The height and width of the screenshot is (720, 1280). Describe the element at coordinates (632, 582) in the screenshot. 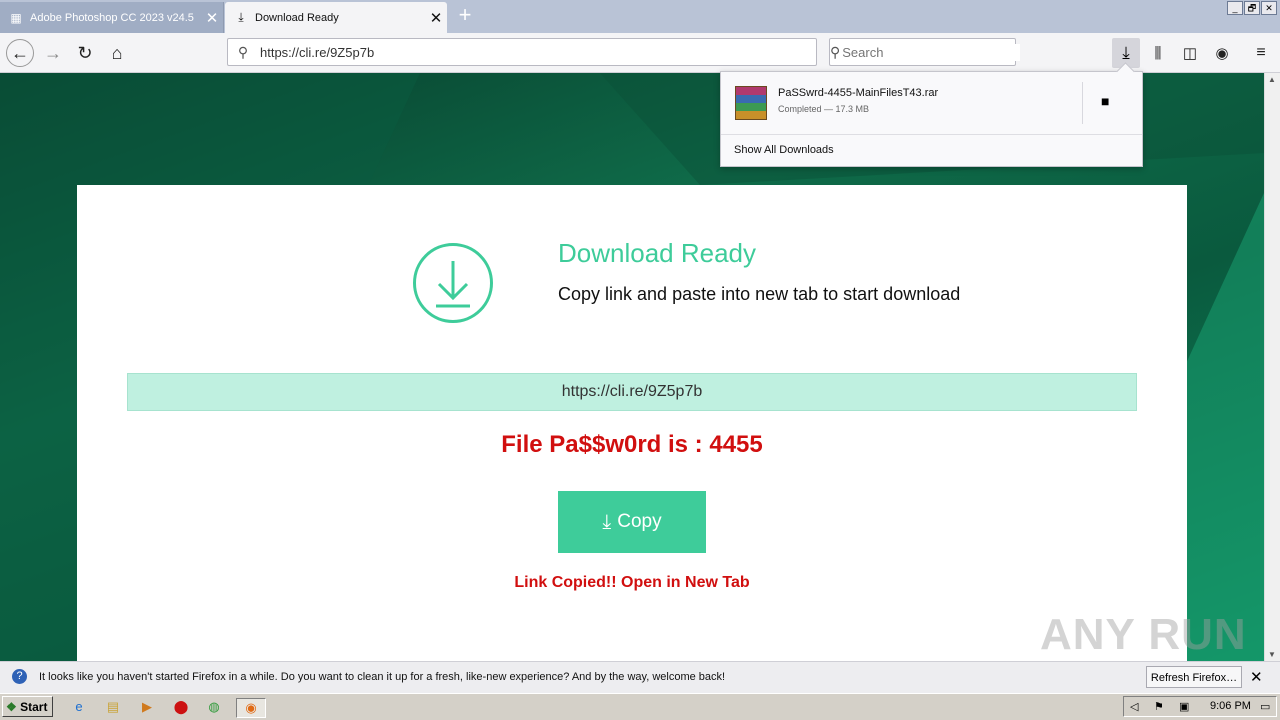

I see `copied-message: Link Copied!! Open in New Tab` at that location.